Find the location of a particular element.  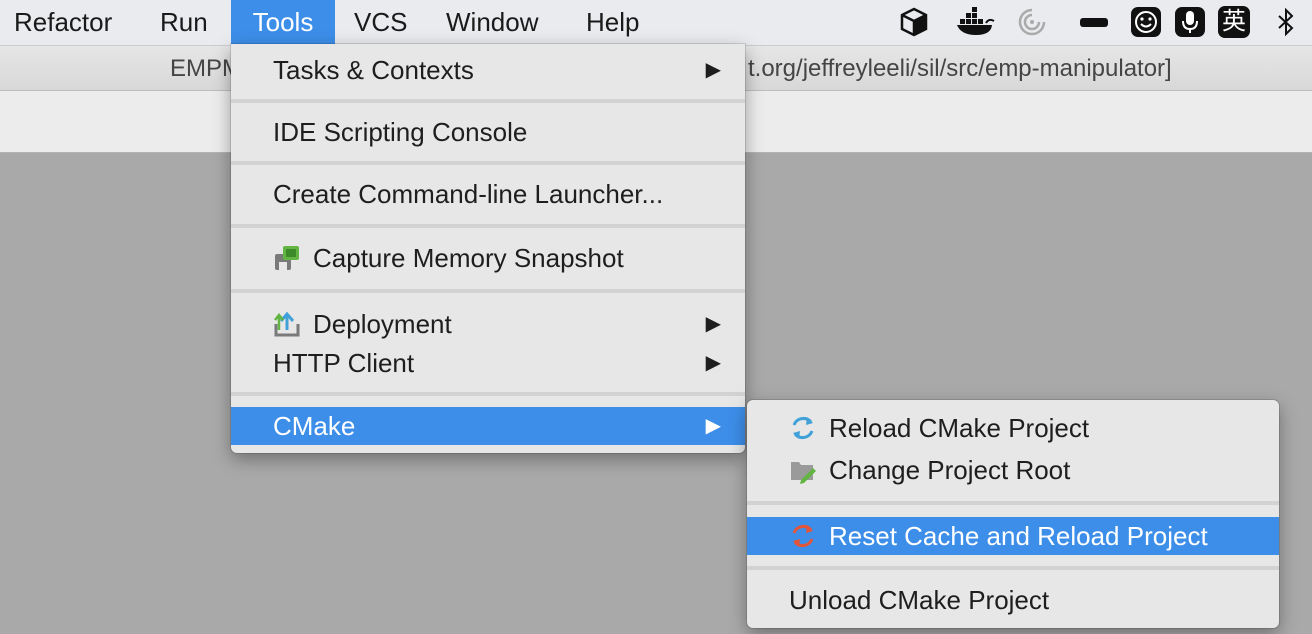

reload-icon is located at coordinates (803, 428).